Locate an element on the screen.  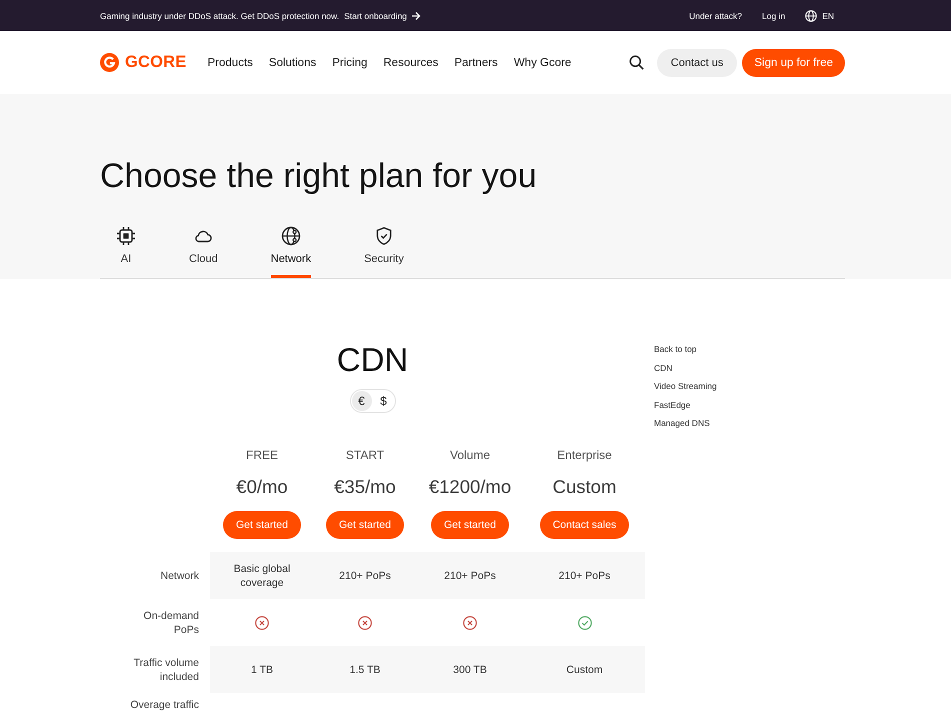
nav-link: Resources is located at coordinates (410, 62).